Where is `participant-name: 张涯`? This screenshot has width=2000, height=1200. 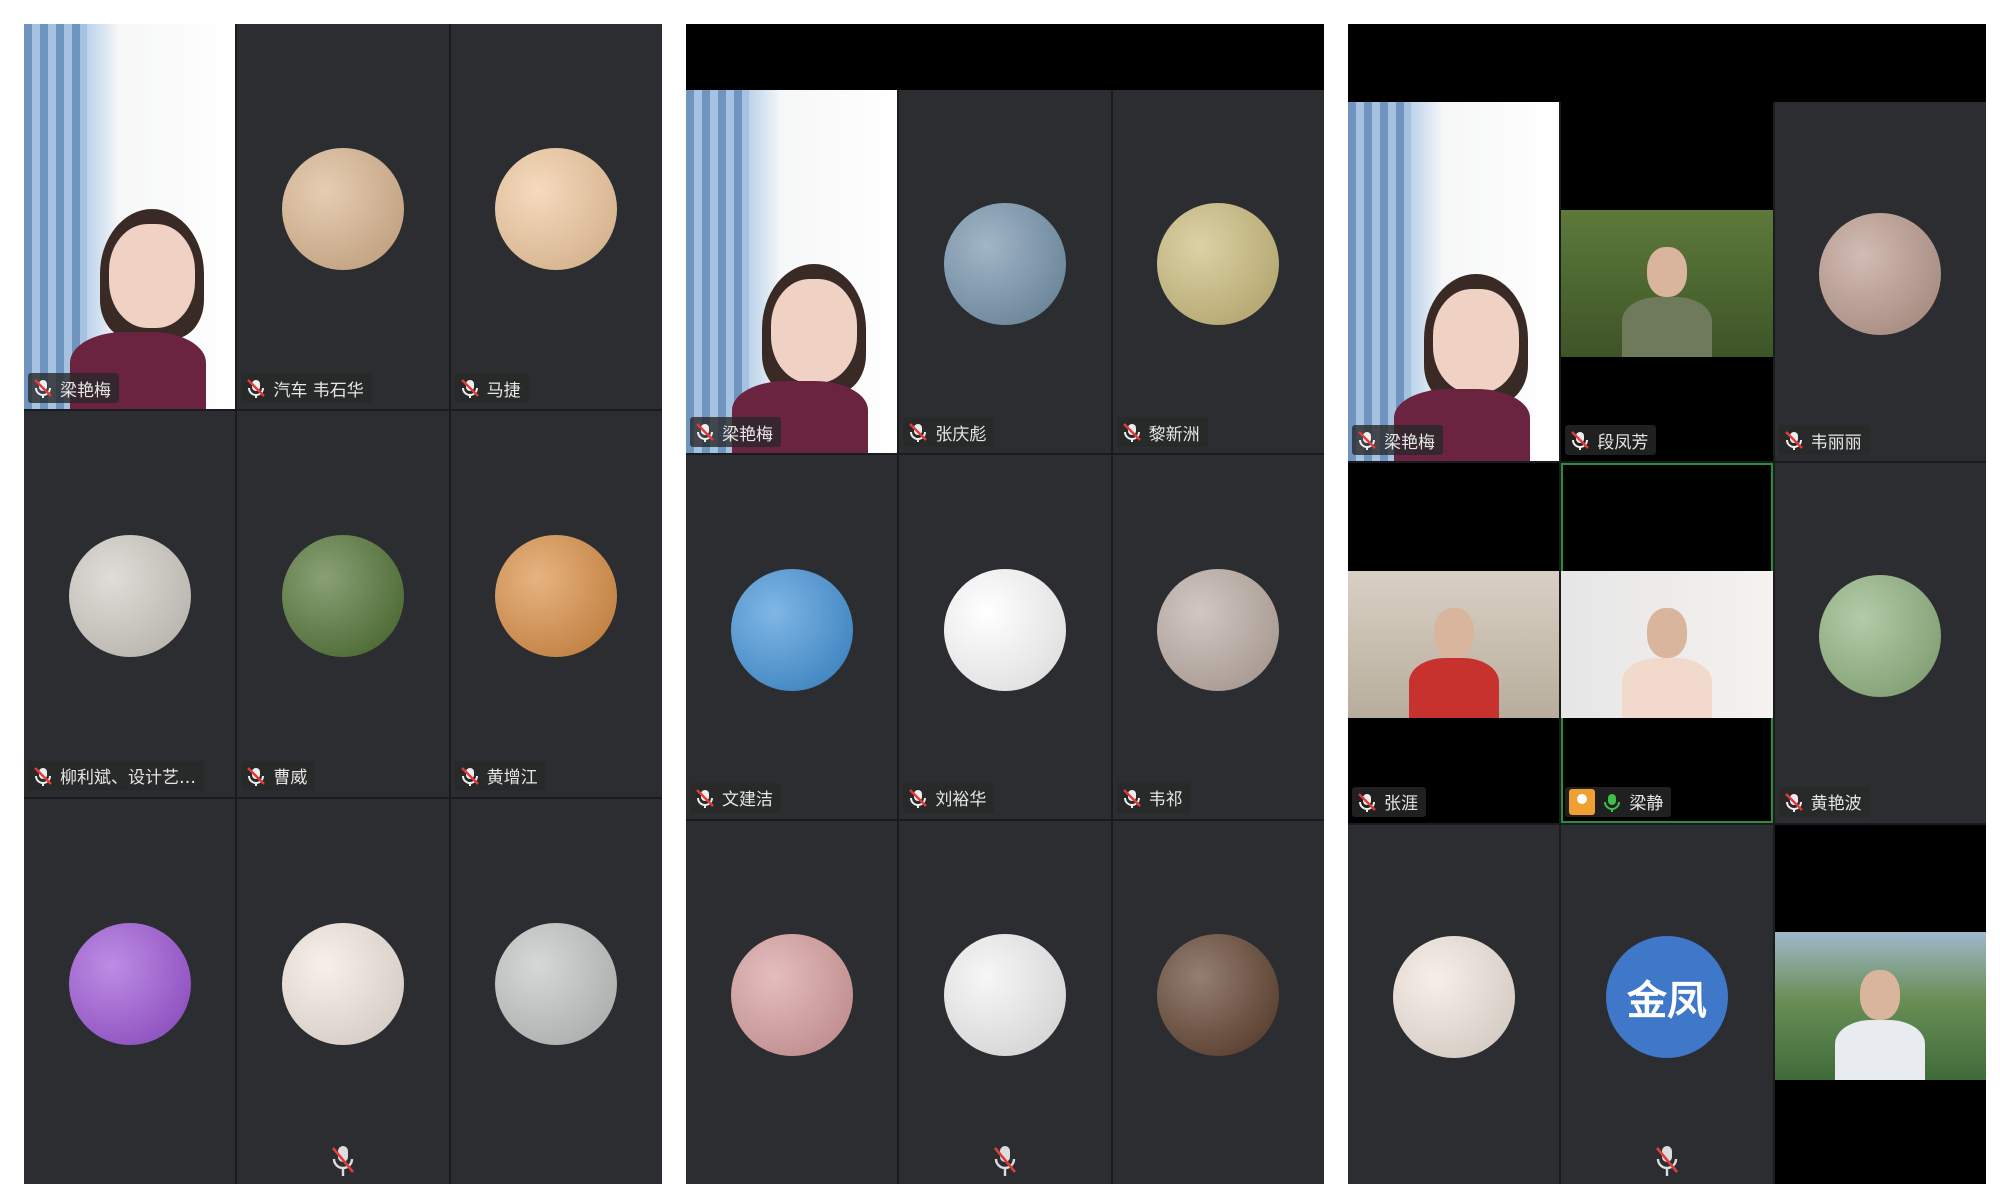
participant-name: 张涯 is located at coordinates (1401, 804).